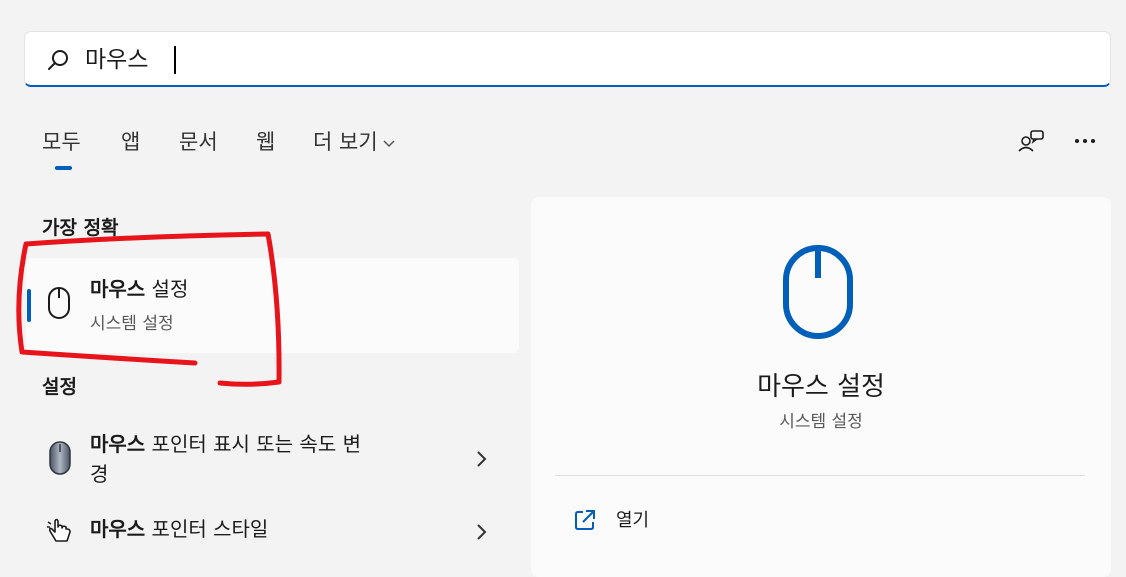  What do you see at coordinates (63, 168) in the screenshot?
I see `active-tab-indicator` at bounding box center [63, 168].